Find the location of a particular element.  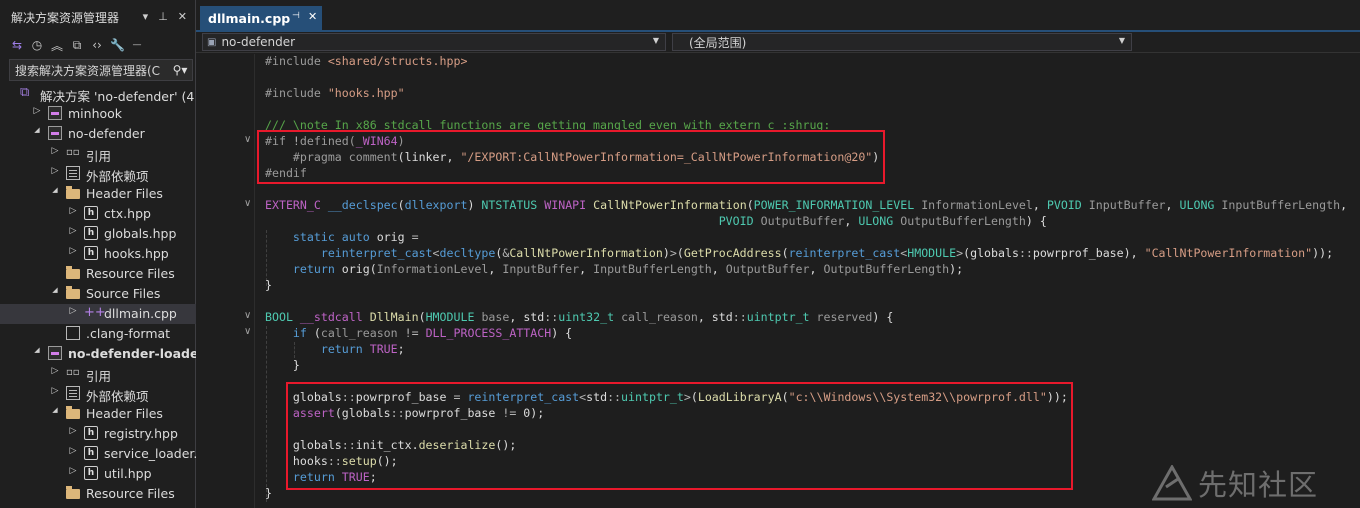

tree-item: ◢ Source Files is located at coordinates (98, 294).